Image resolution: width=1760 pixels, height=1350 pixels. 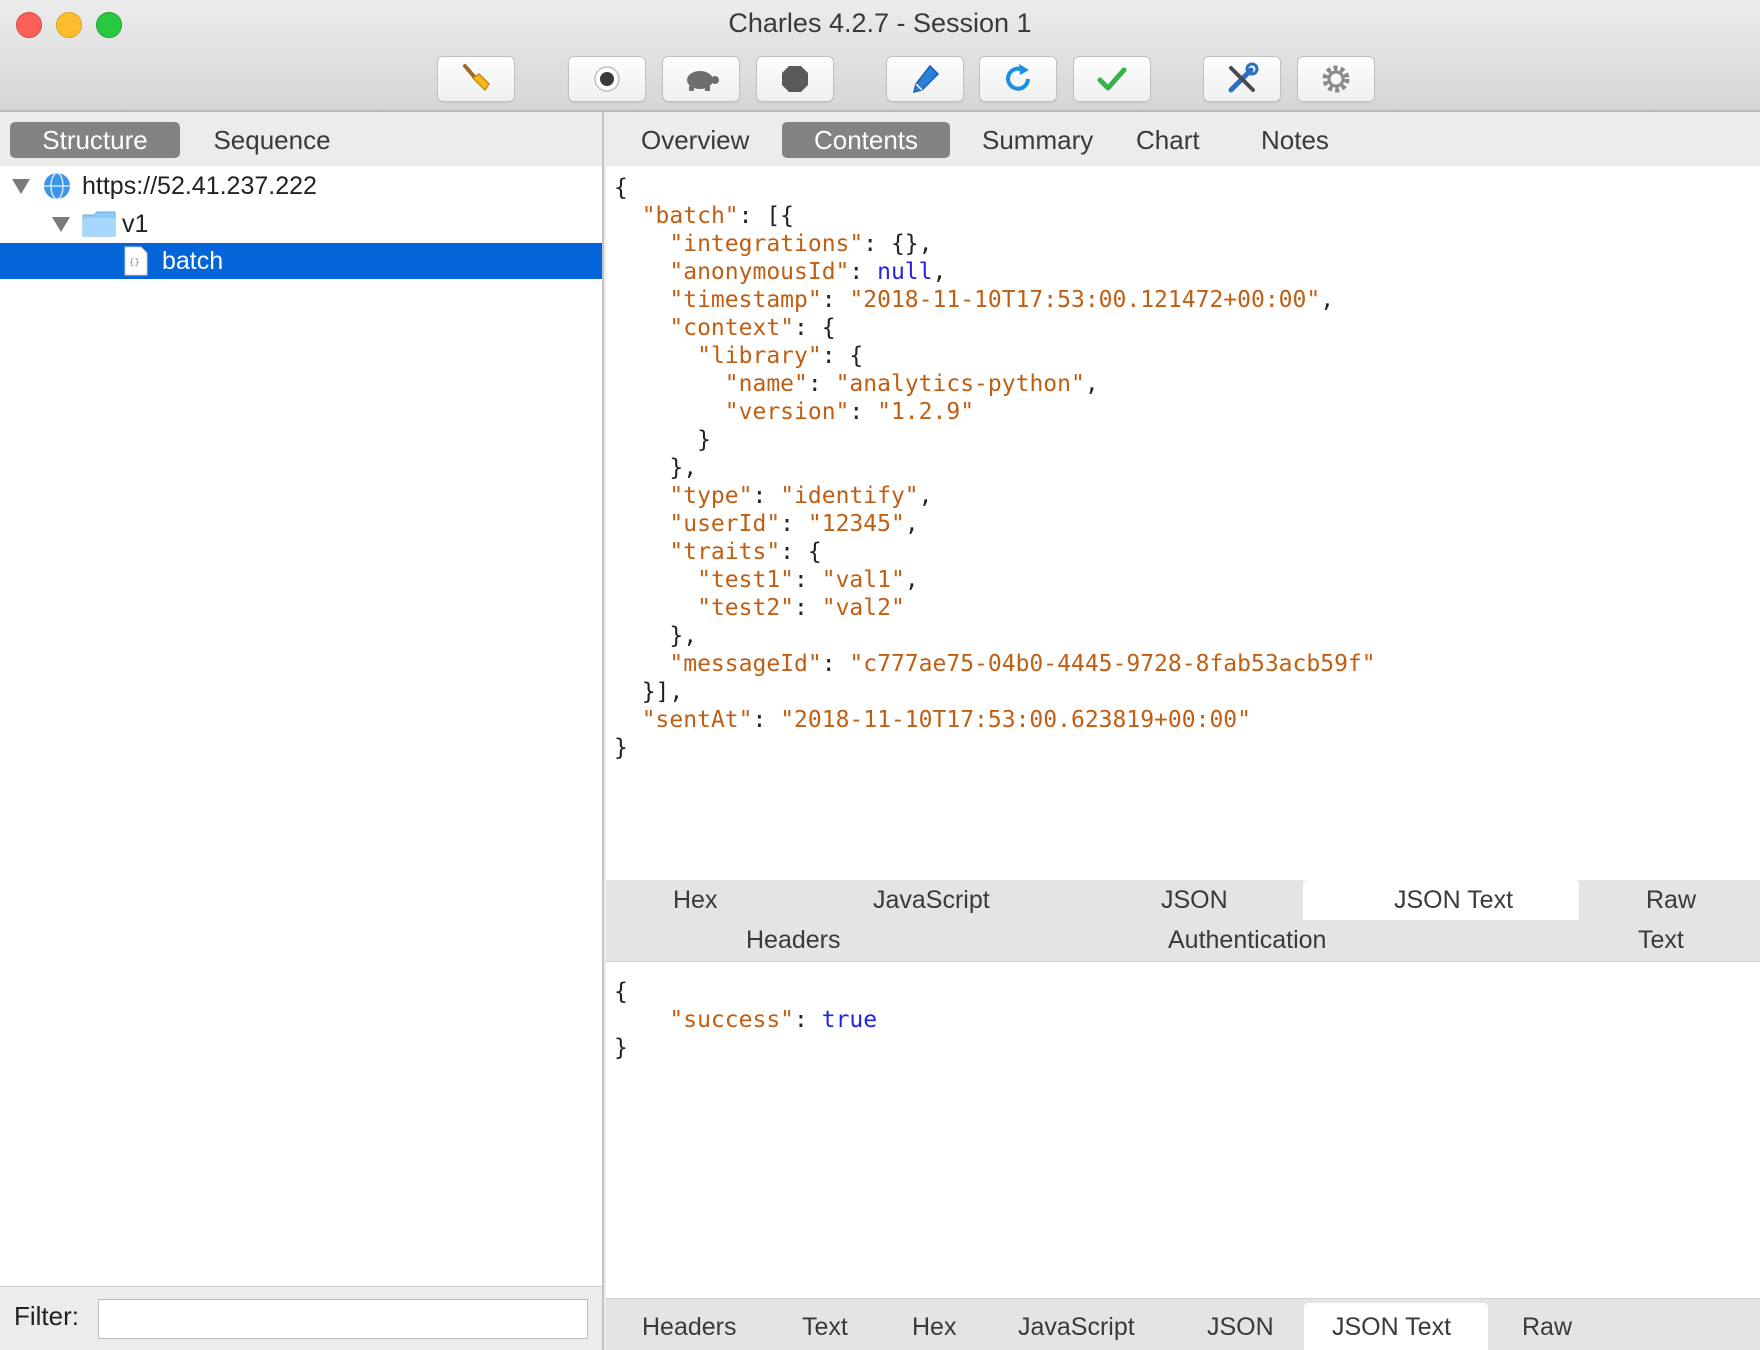 I want to click on tab-sequence: Sequence, so click(x=272, y=140).